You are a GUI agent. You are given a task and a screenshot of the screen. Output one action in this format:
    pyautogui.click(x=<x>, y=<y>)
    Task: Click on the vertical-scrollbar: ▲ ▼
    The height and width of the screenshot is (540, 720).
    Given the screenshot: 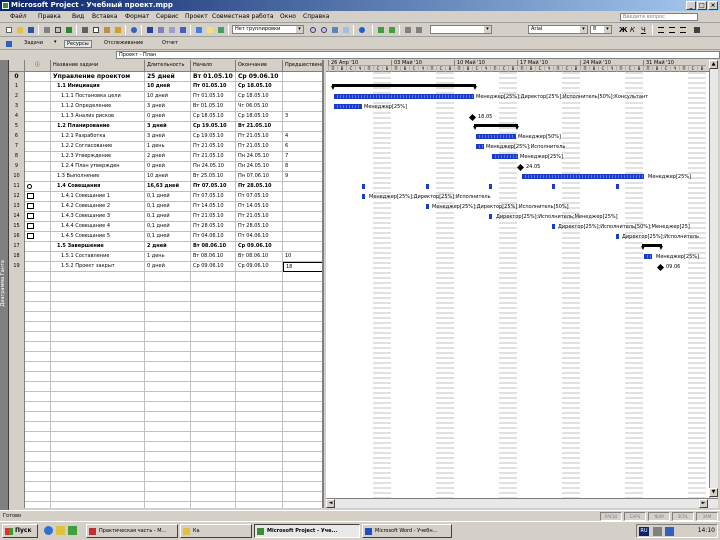 What is the action you would take?
    pyautogui.click(x=713, y=279)
    